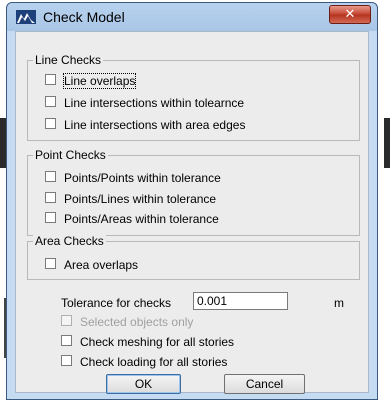  Describe the element at coordinates (66, 341) in the screenshot. I see `check-meshing-checkbox` at that location.